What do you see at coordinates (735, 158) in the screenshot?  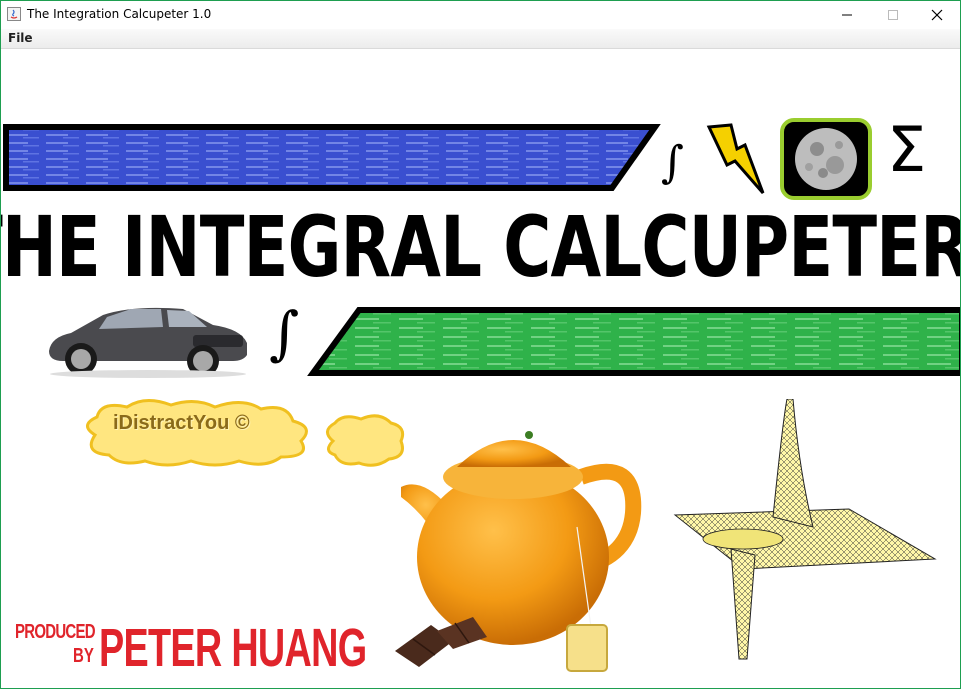 I see `lightning-bolt-icon` at bounding box center [735, 158].